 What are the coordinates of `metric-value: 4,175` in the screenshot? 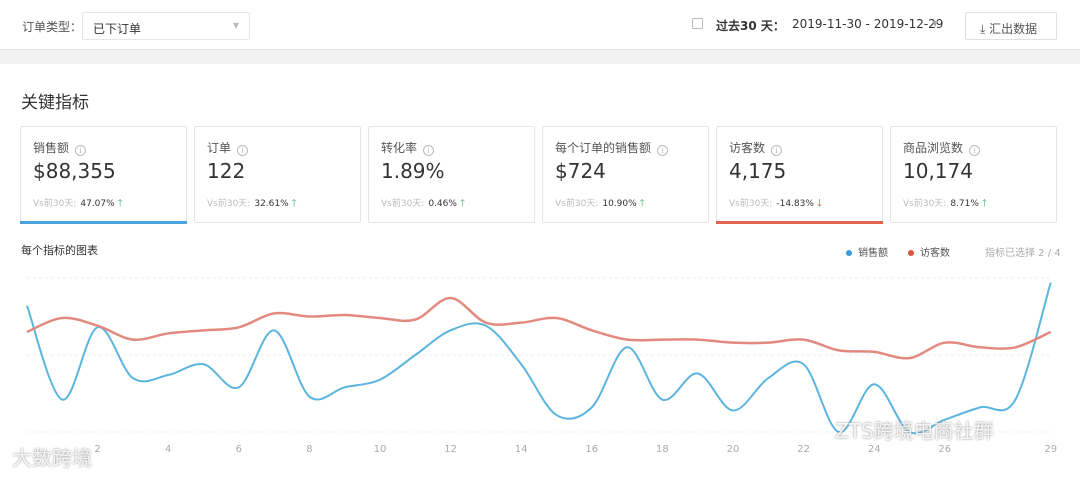 It's located at (758, 171).